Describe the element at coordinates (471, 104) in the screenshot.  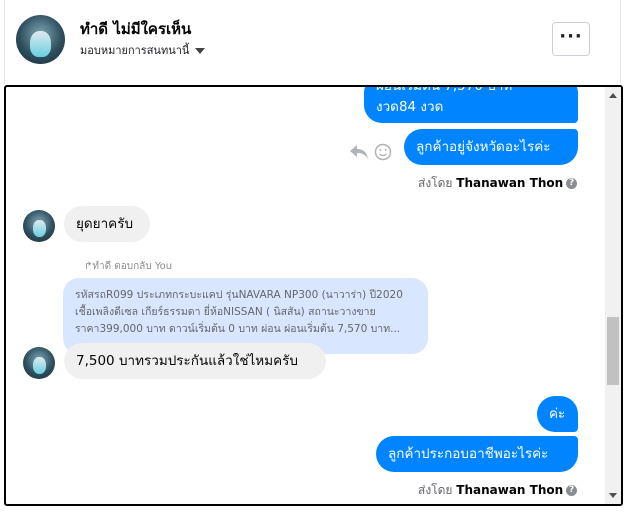
I see `message-outgoing-price: ผ่อนเริ่มต้น 7,570 บาท งวด84 งวด` at that location.